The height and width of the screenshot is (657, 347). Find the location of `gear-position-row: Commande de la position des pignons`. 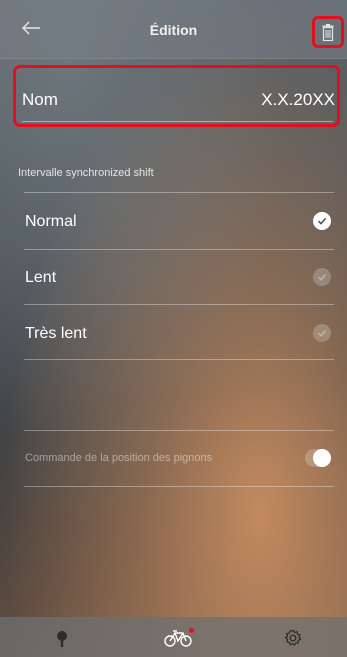

gear-position-row: Commande de la position des pignons is located at coordinates (173, 458).